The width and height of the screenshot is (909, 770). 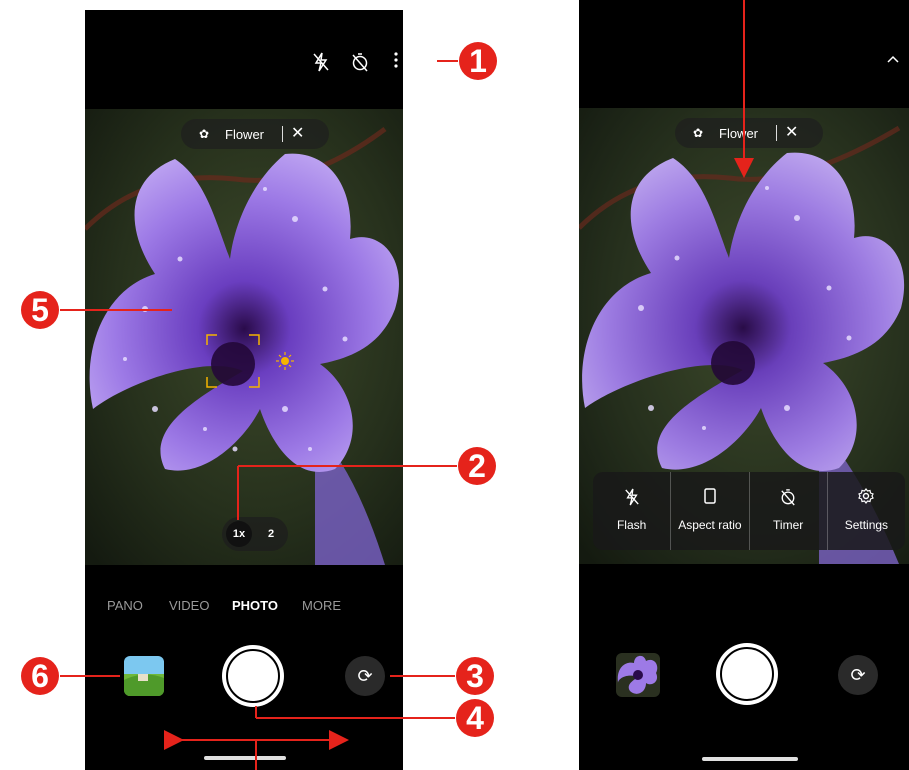 I want to click on callout-4: 4, so click(x=475, y=718).